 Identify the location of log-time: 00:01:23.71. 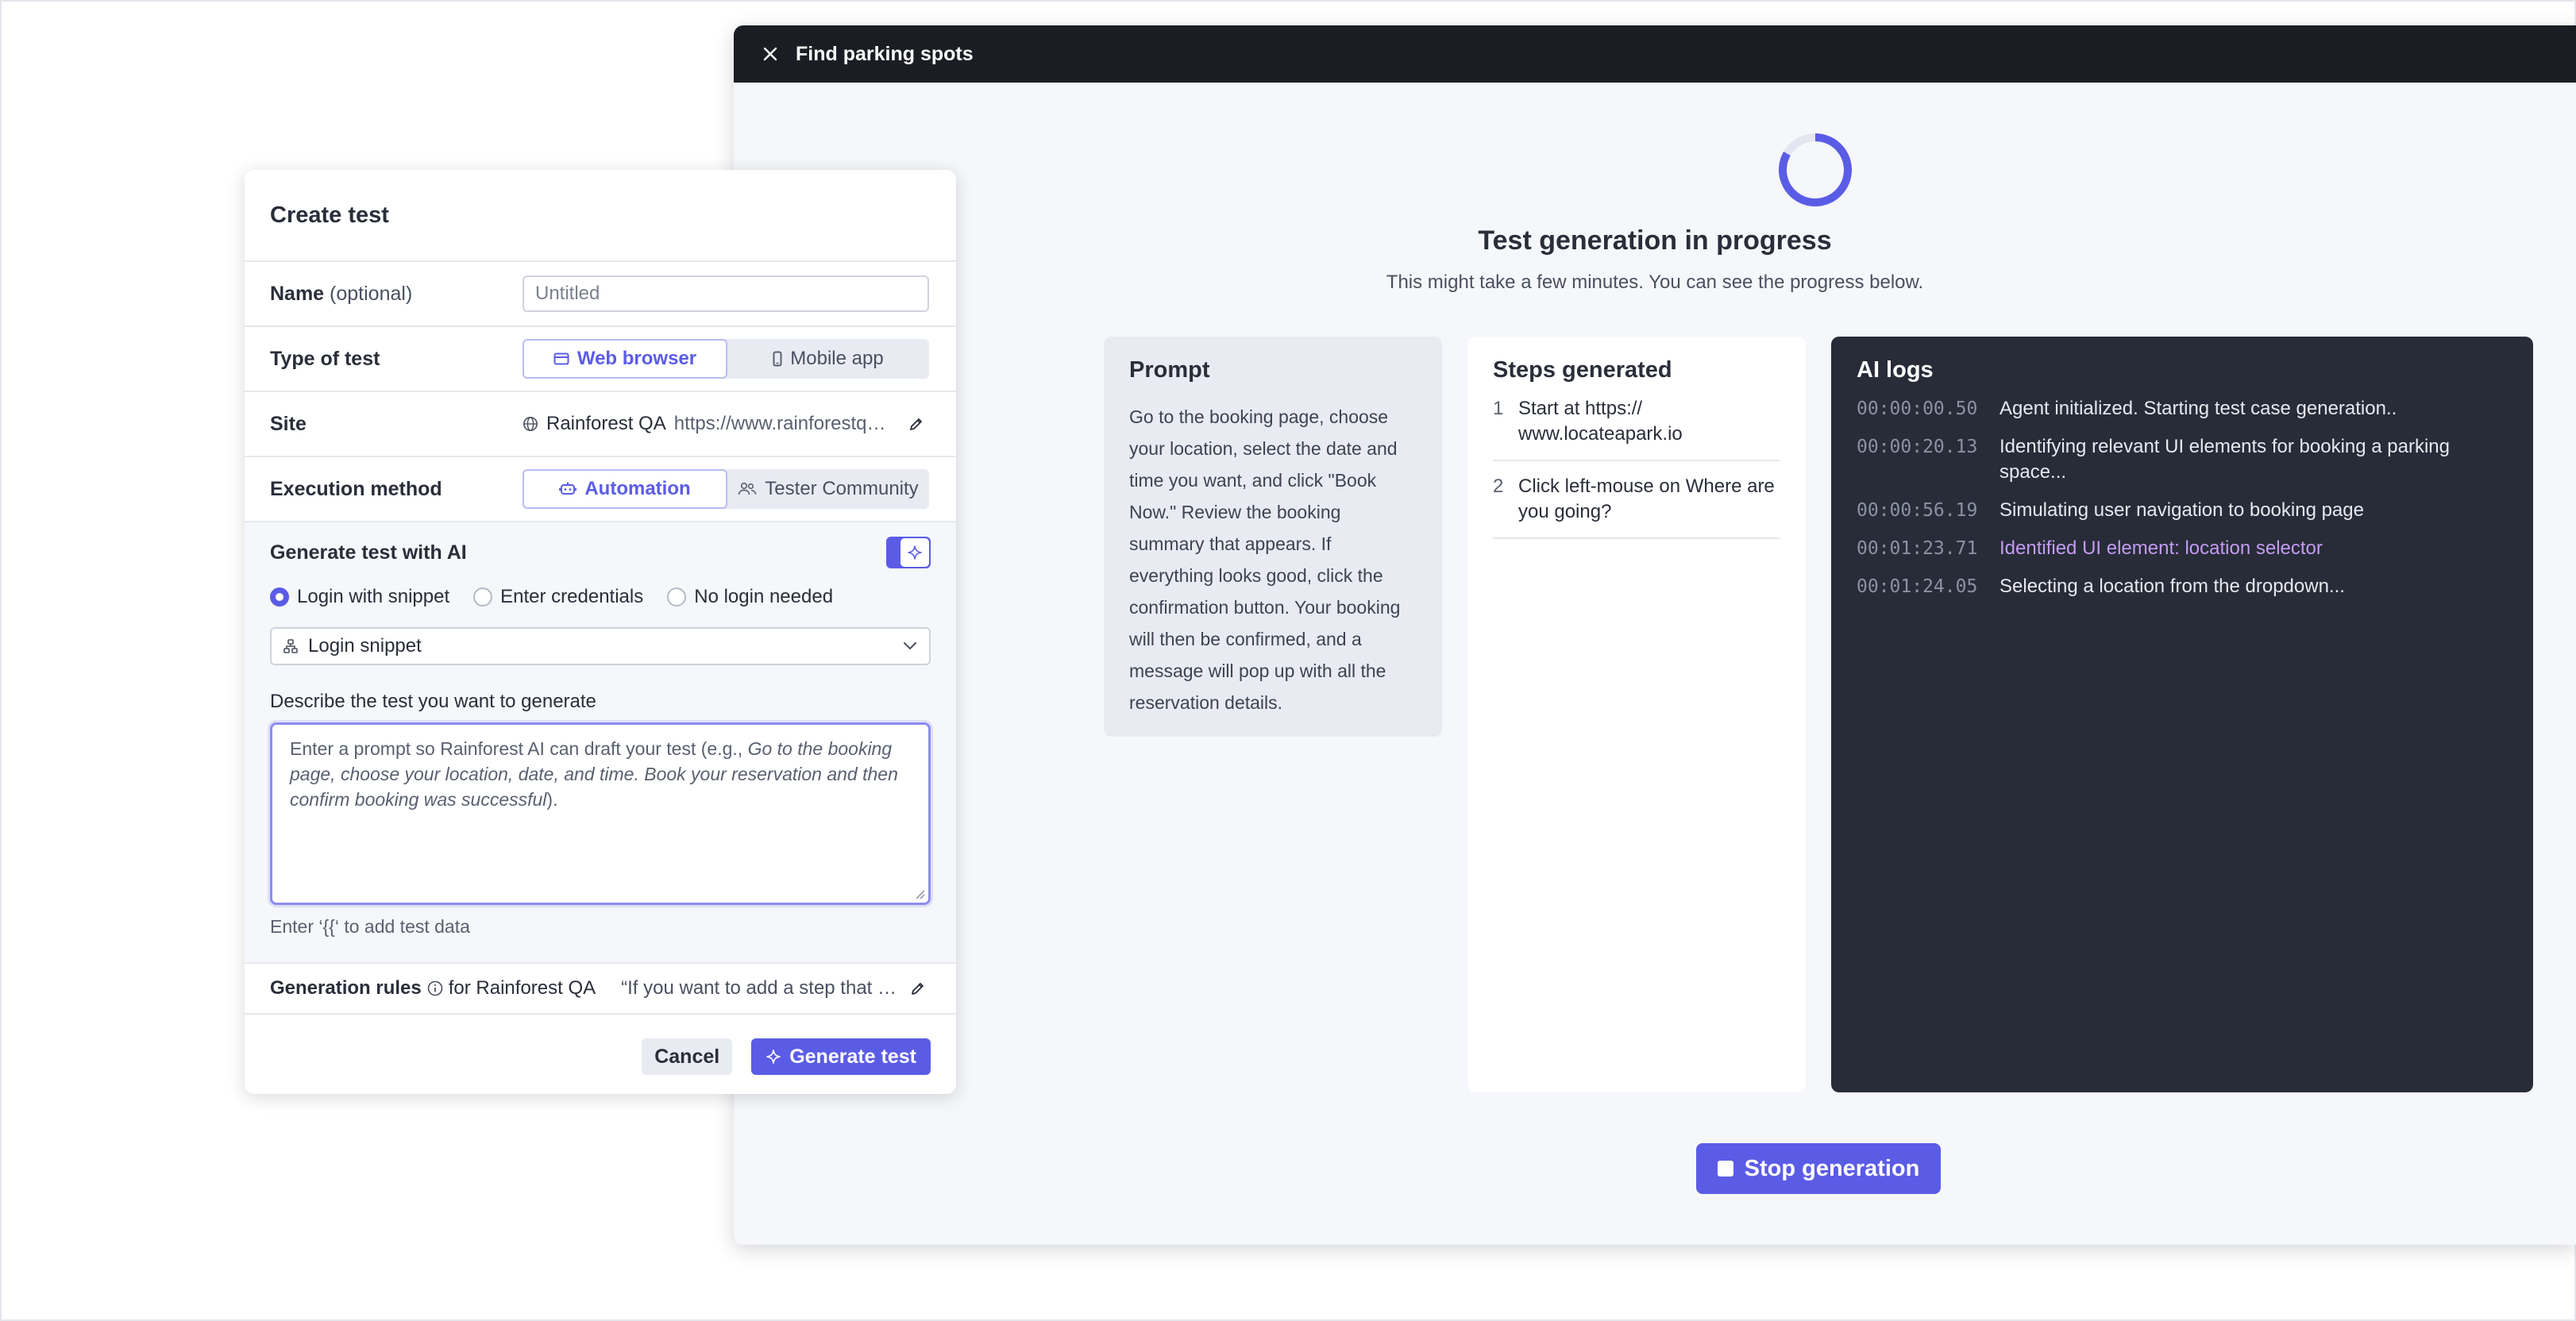
(1918, 548).